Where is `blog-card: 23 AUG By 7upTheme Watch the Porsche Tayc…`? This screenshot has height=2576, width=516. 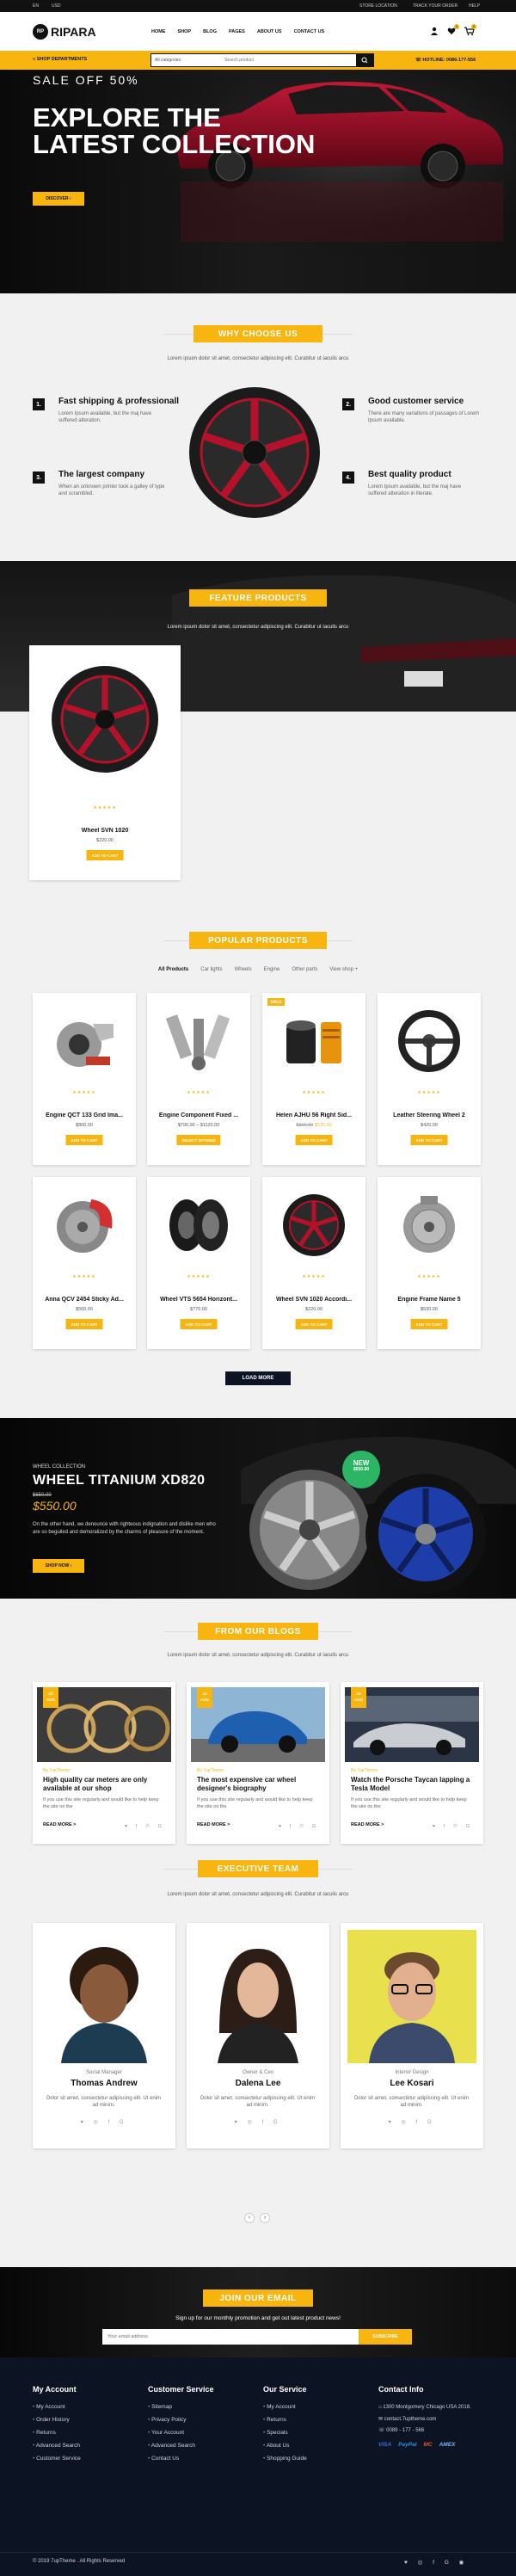 blog-card: 23 AUG By 7upTheme Watch the Porsche Tayc… is located at coordinates (412, 1763).